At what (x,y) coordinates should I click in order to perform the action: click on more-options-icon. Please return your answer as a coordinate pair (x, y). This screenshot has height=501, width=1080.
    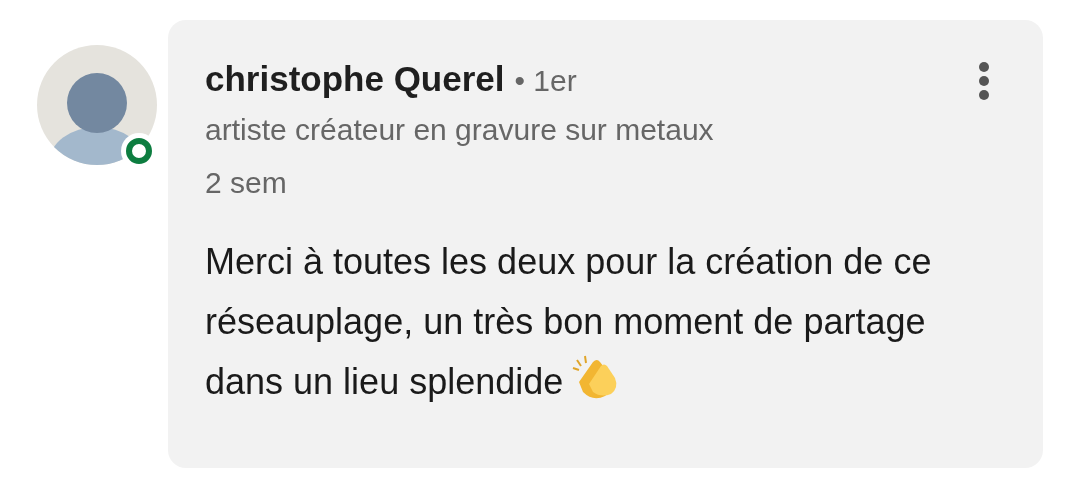
    Looking at the image, I should click on (984, 81).